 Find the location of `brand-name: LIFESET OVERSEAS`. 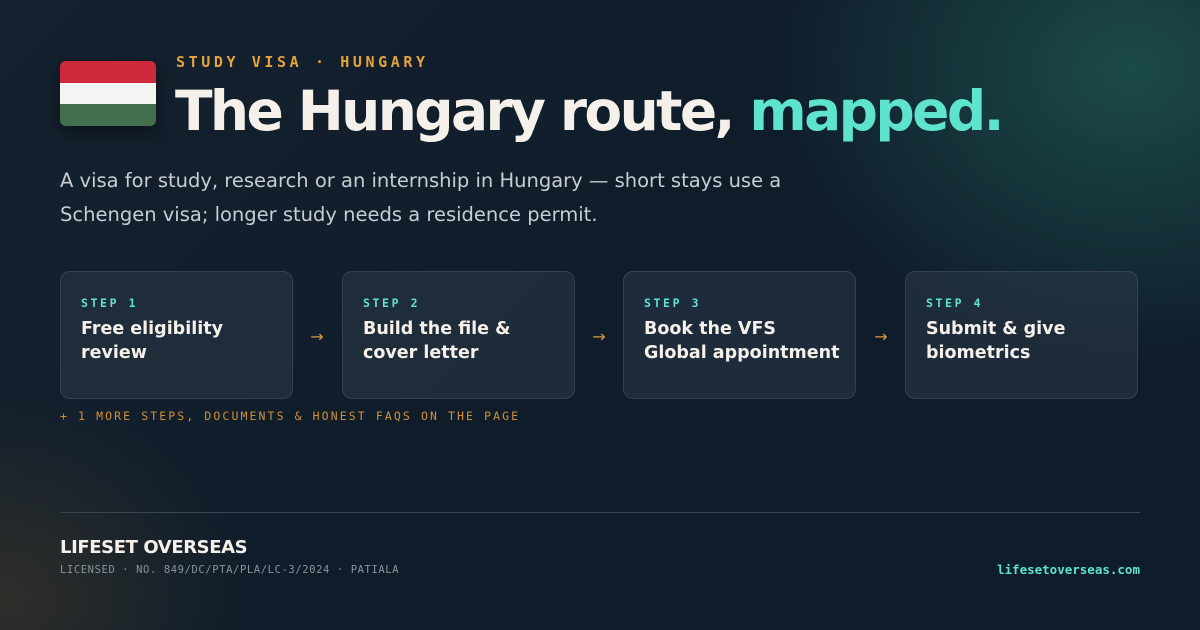

brand-name: LIFESET OVERSEAS is located at coordinates (154, 547).